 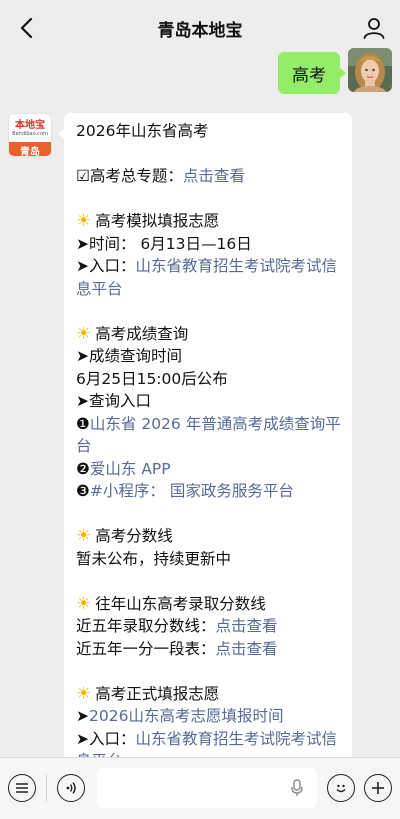 What do you see at coordinates (209, 277) in the screenshot?
I see `mock-entry: ➤入口：山东省教育招生考试院考试信息平台` at bounding box center [209, 277].